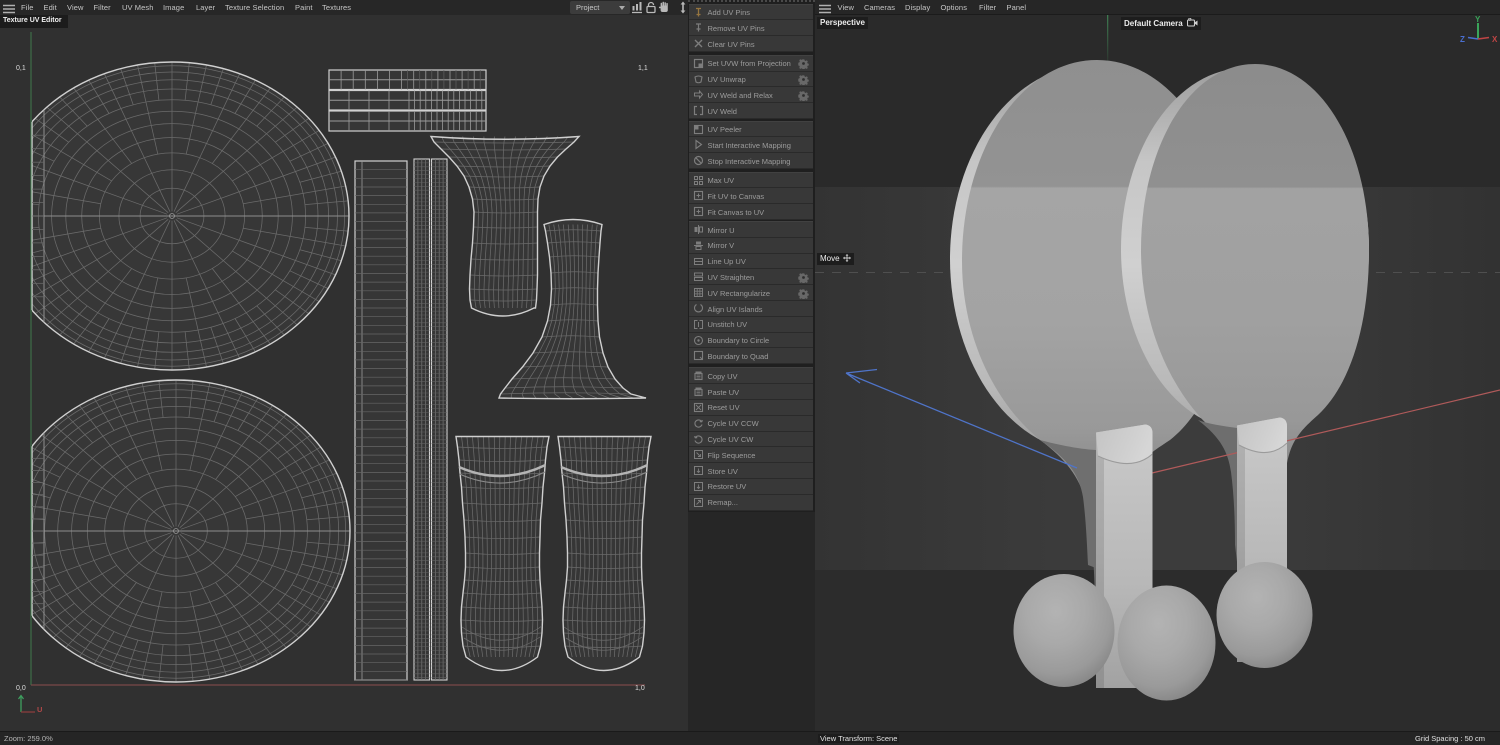 The image size is (1500, 745). I want to click on svg-text: Y, so click(1478, 19).